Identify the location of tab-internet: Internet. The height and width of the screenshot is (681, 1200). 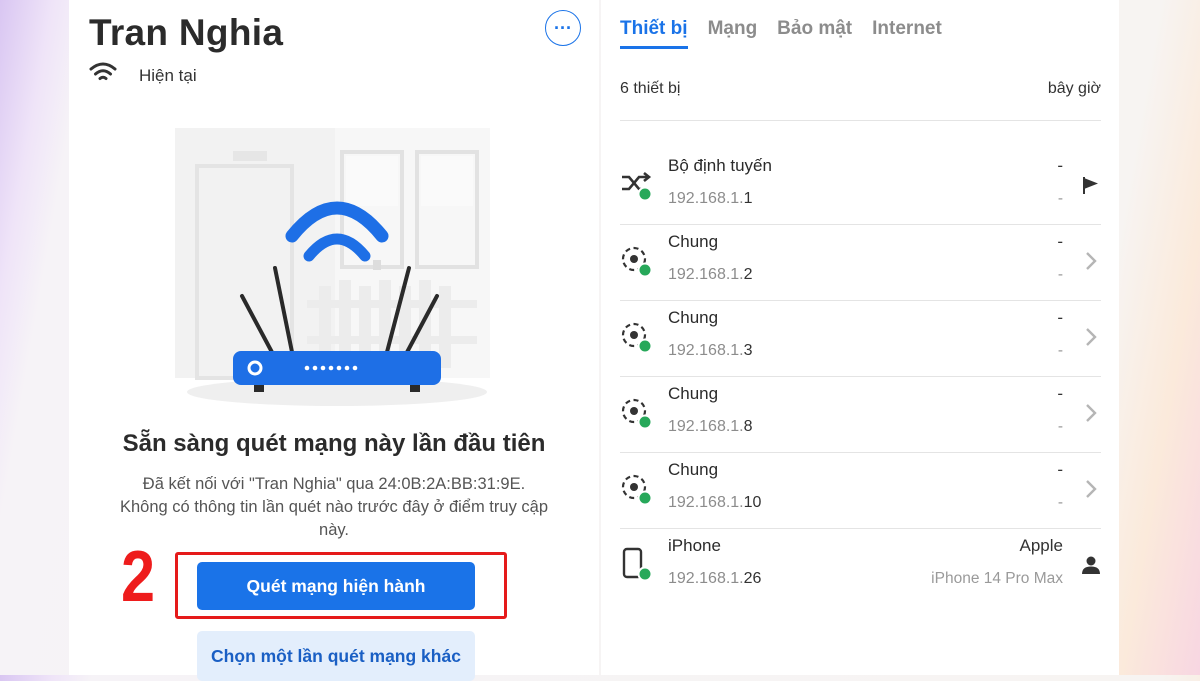
(907, 33).